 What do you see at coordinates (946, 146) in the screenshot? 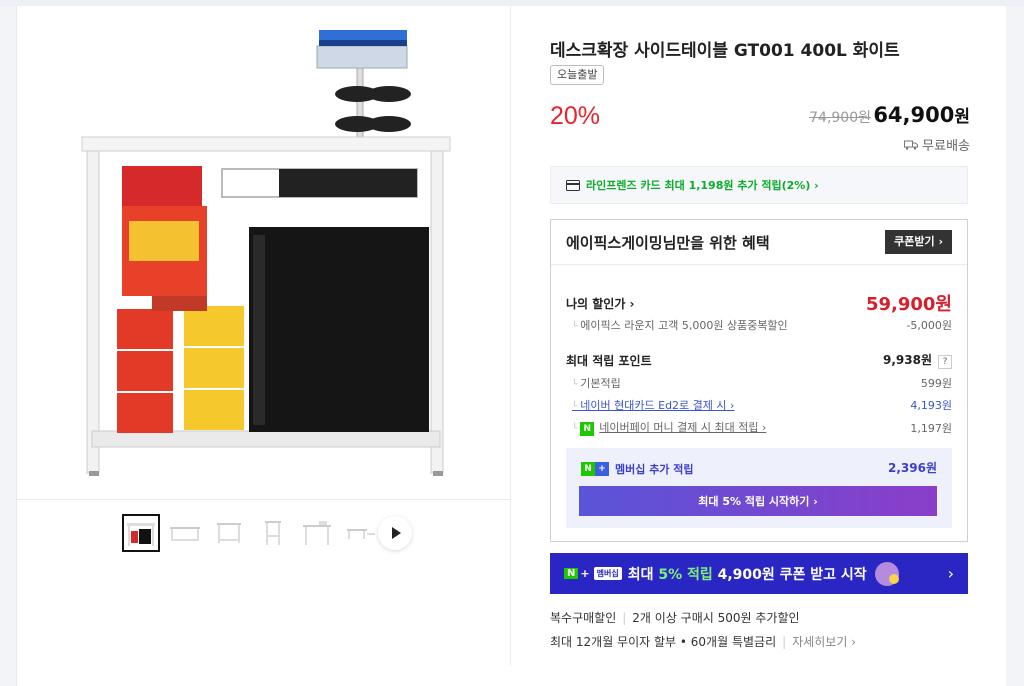
I see `shipping-text: 무료배송` at bounding box center [946, 146].